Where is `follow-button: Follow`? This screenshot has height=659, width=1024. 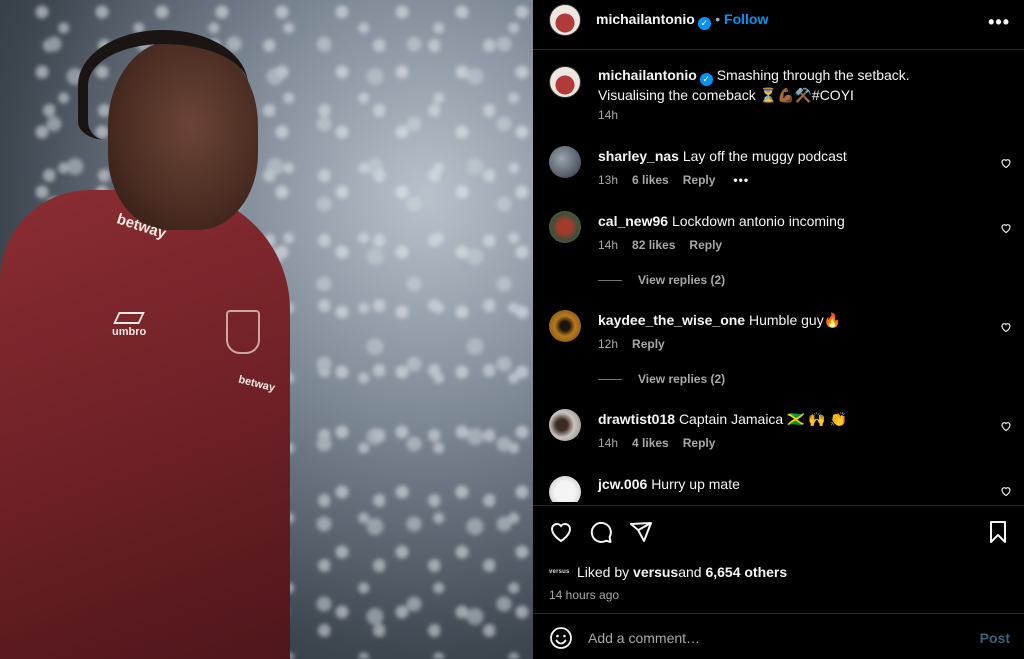
follow-button: Follow is located at coordinates (746, 19).